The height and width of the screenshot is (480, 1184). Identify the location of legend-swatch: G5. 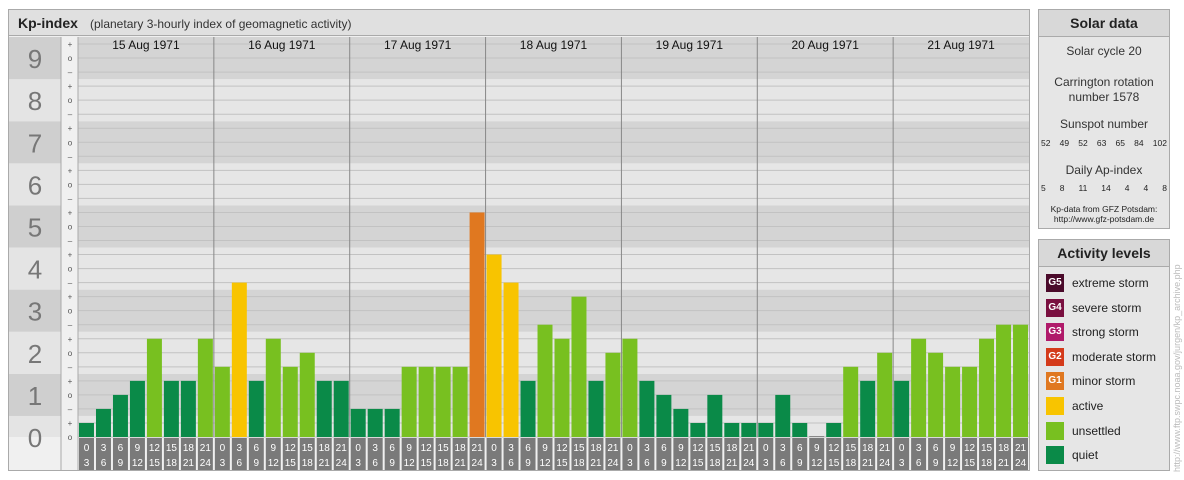
(1055, 283).